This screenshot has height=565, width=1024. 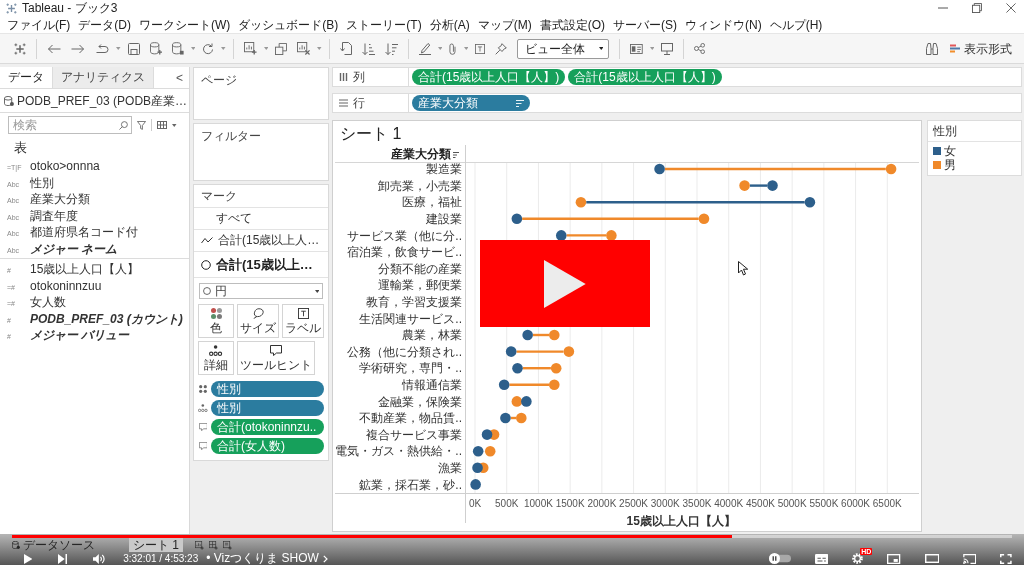 What do you see at coordinates (261, 291) in the screenshot?
I see `mark-type-dropdown: 円` at bounding box center [261, 291].